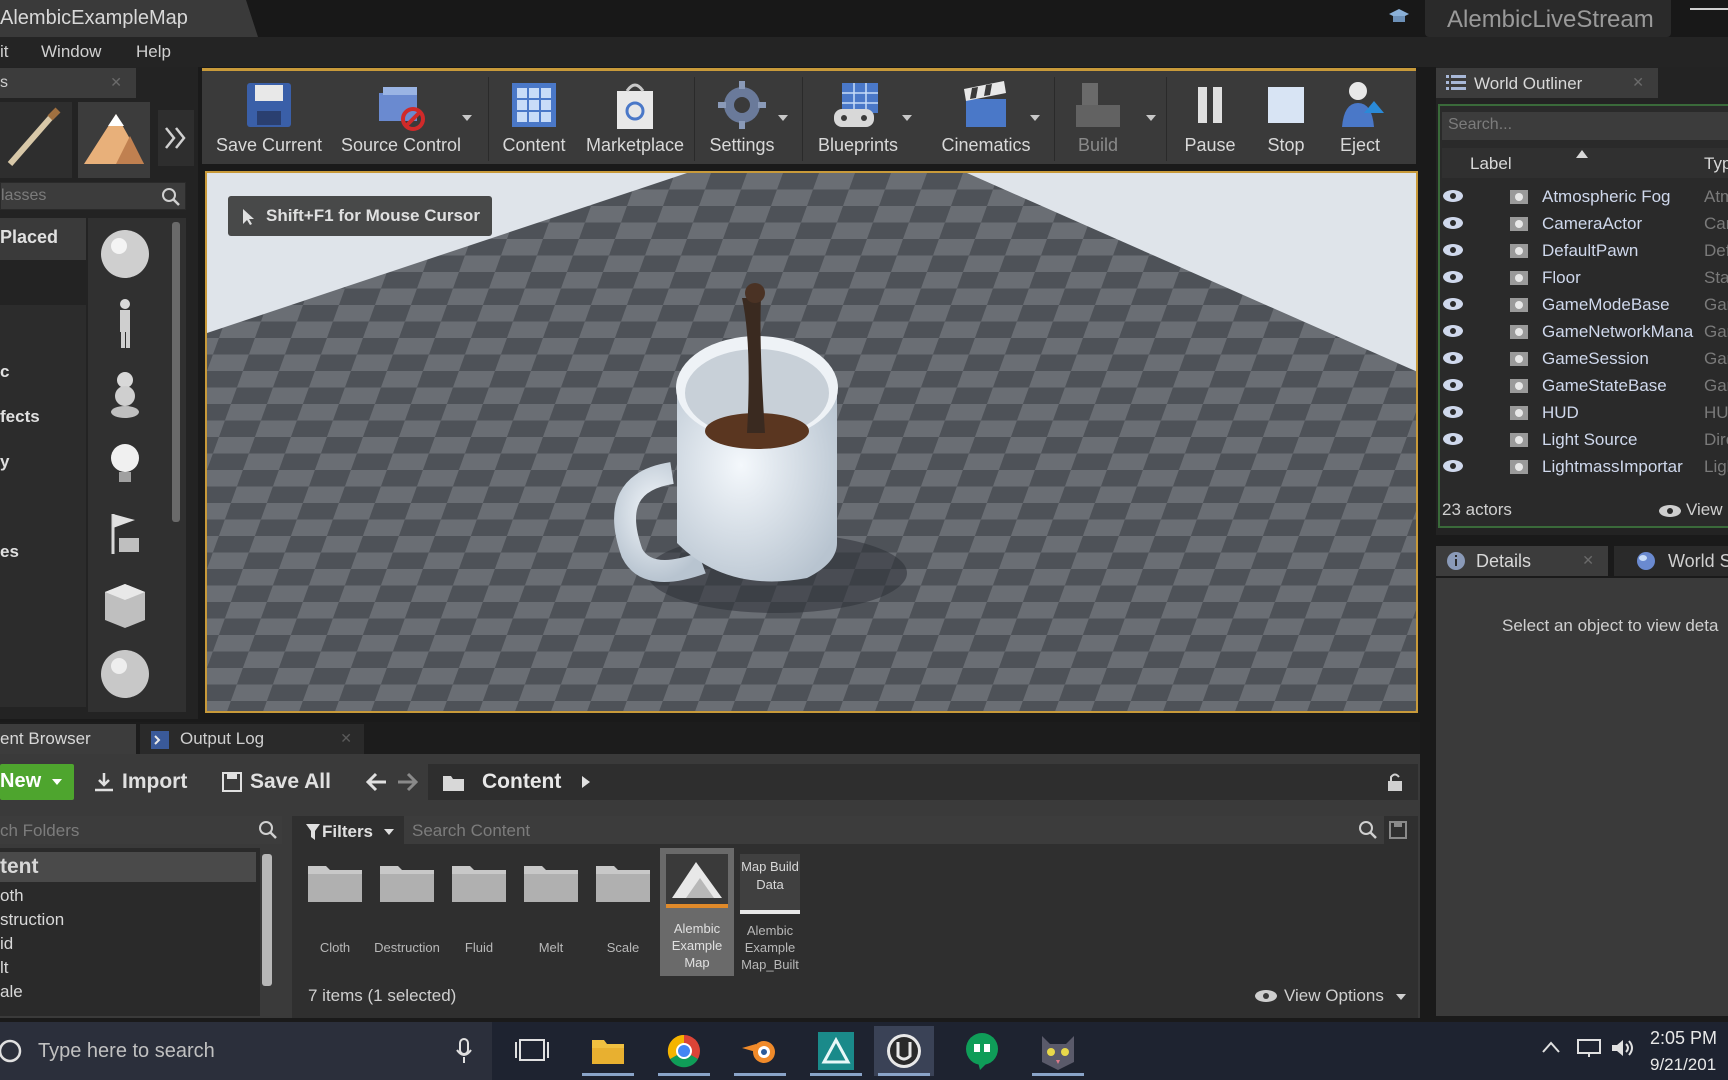  I want to click on lock-icon, so click(1395, 782).